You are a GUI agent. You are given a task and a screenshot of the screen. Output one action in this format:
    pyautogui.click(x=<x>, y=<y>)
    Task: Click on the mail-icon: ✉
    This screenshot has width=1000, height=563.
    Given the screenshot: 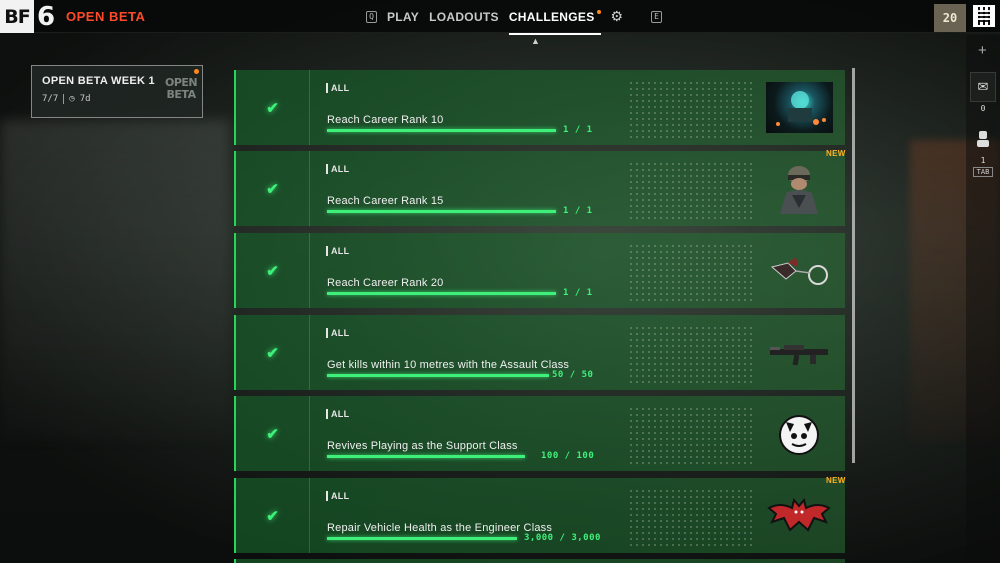 What is the action you would take?
    pyautogui.click(x=983, y=87)
    